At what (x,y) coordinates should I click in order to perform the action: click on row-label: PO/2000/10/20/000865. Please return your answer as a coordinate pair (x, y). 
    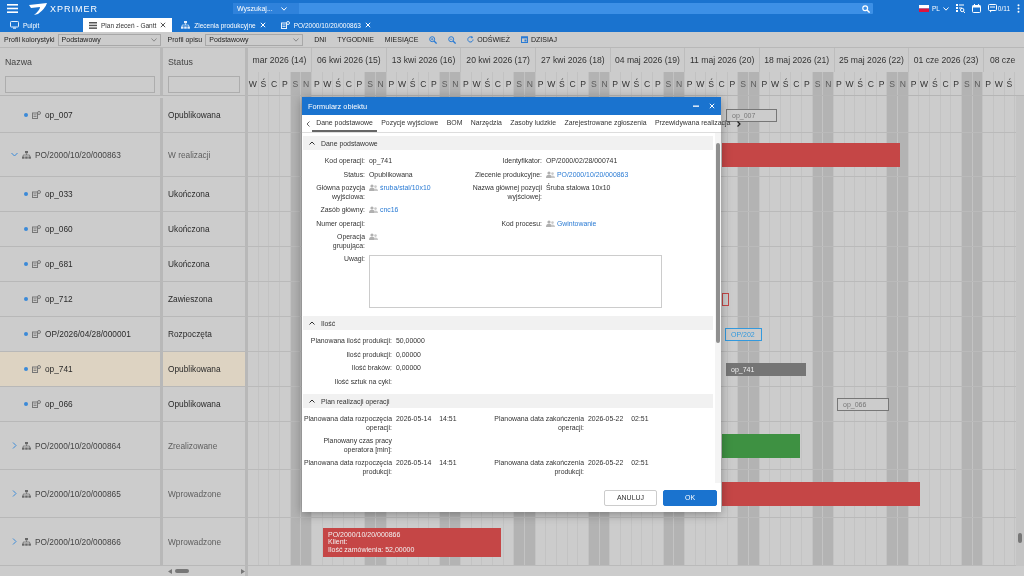
    Looking at the image, I should click on (78, 493).